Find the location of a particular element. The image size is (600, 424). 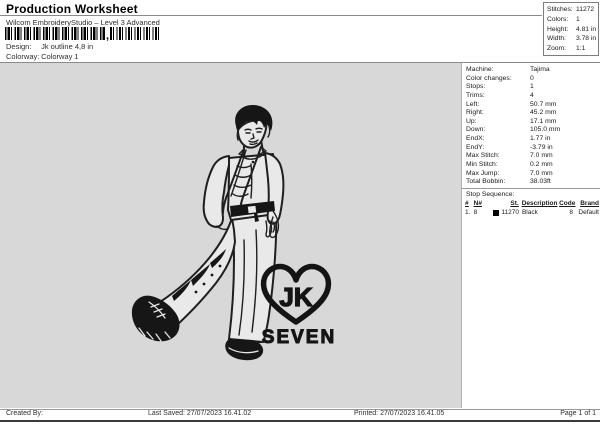

machine-value: 0.2 mm is located at coordinates (541, 165).